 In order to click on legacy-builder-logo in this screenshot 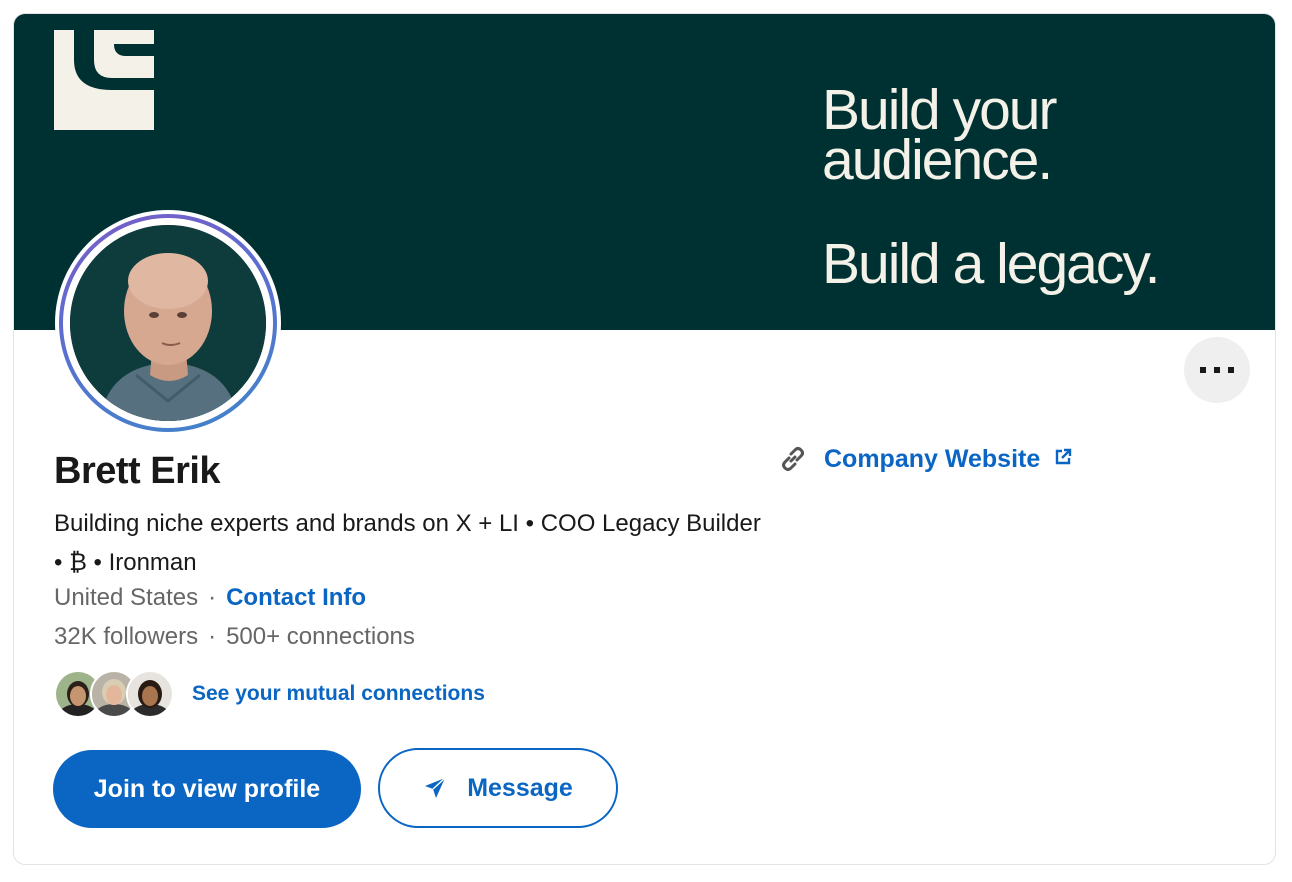, I will do `click(104, 80)`.